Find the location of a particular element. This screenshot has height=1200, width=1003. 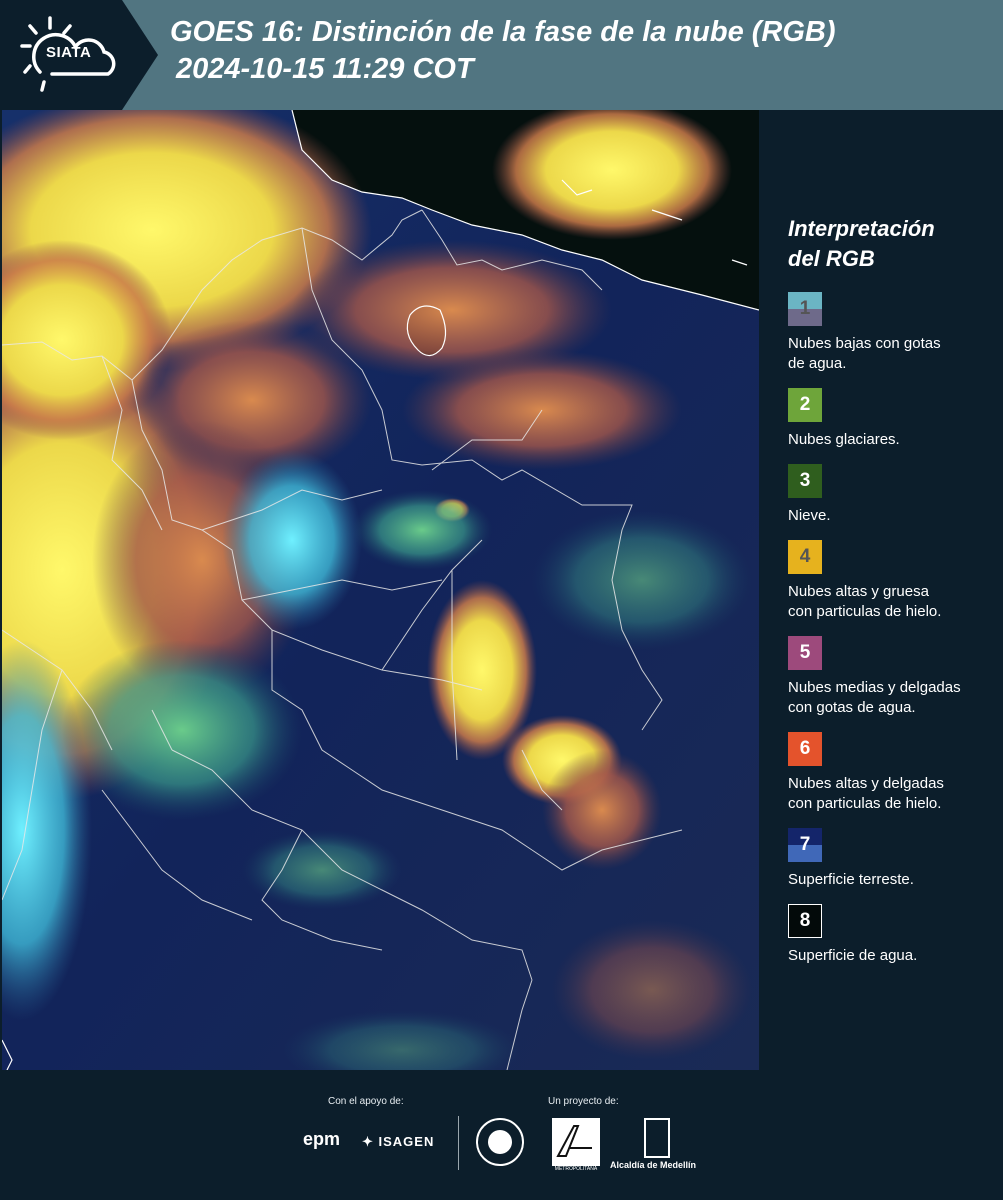

legend-label: Nubes bajas con gotas de agua. is located at coordinates (888, 354).